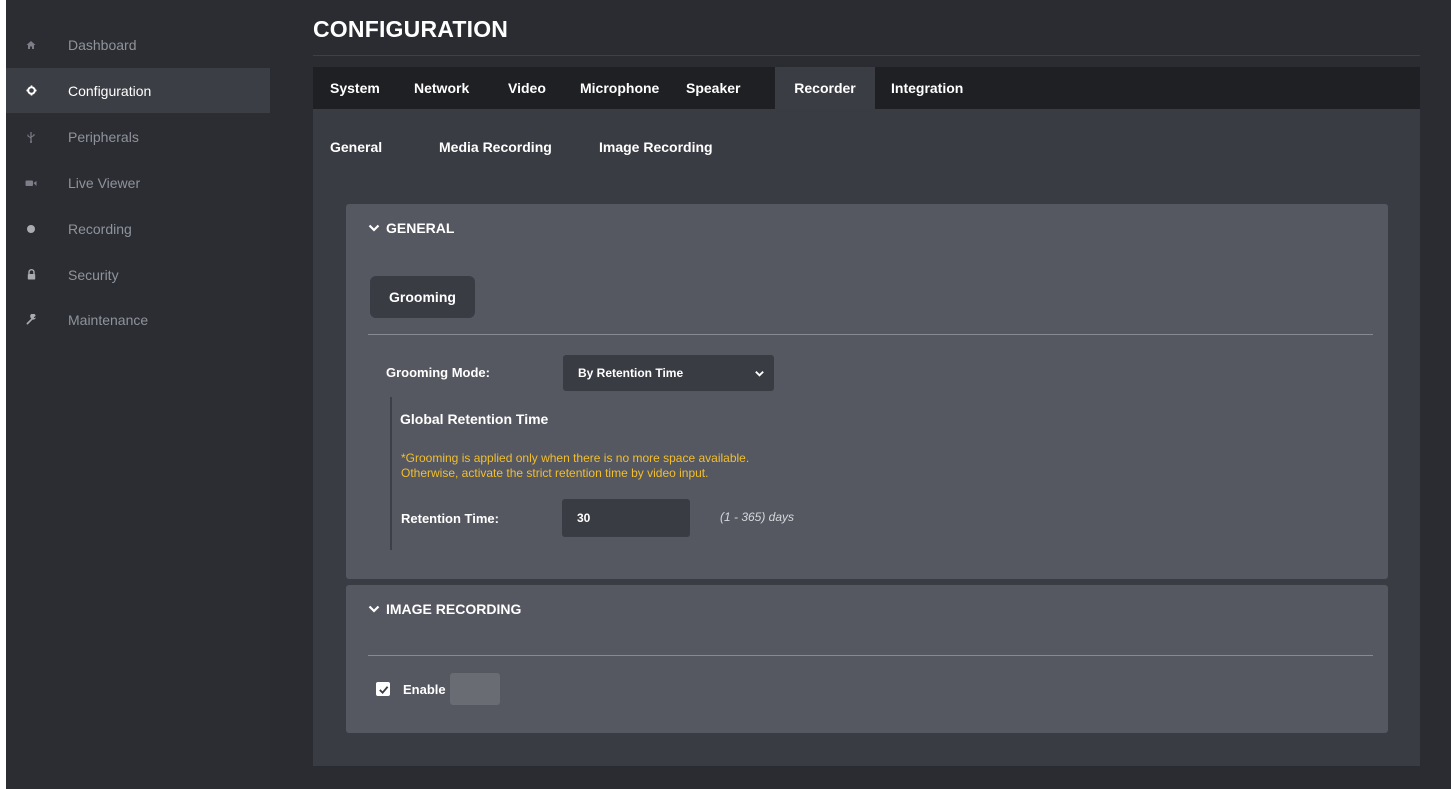 This screenshot has width=1451, height=789. I want to click on sidebar-item-label: Security, so click(93, 274).